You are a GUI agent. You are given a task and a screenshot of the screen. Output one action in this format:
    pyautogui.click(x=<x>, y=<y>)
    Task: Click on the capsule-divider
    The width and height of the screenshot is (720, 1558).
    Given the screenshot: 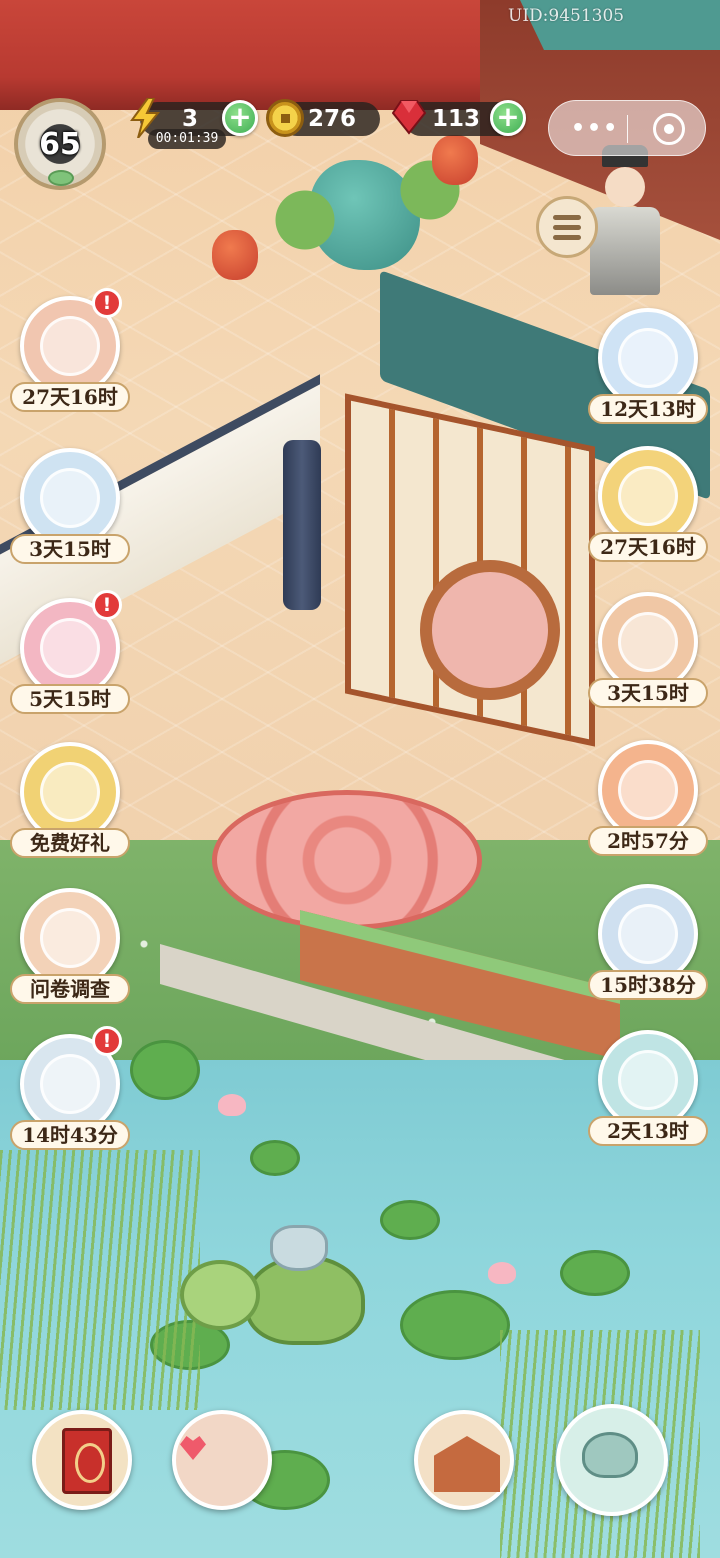 What is the action you would take?
    pyautogui.click(x=627, y=129)
    